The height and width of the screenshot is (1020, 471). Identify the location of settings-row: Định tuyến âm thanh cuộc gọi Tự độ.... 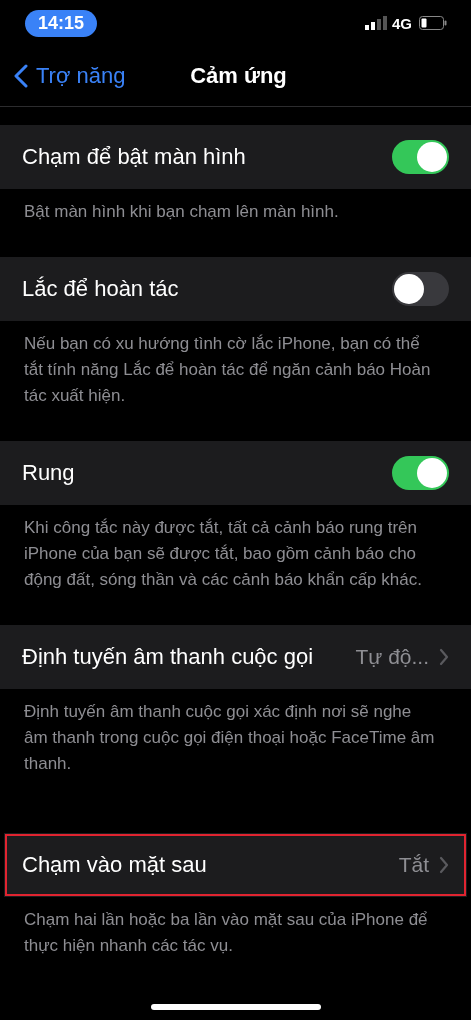
(235, 657).